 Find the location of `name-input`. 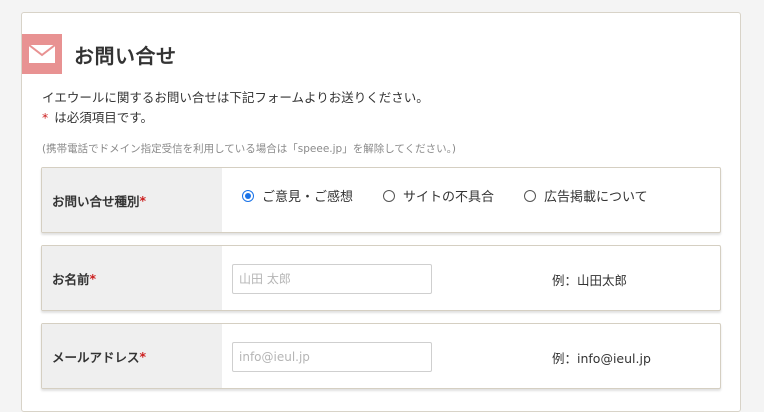

name-input is located at coordinates (332, 279).